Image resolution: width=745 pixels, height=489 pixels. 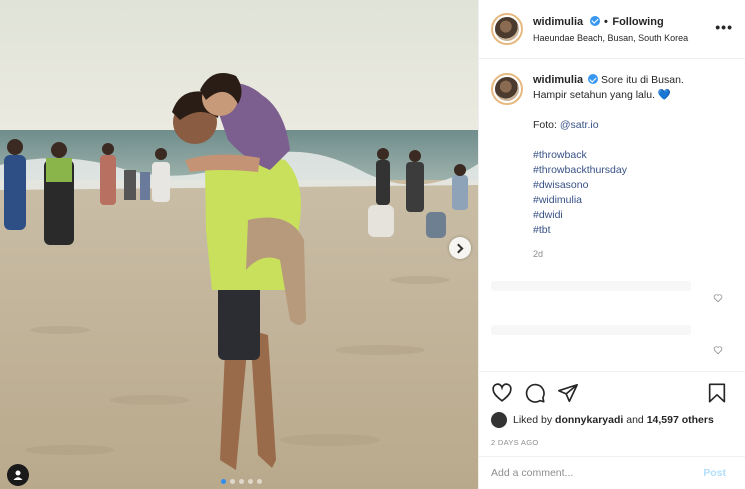 I want to click on hashtag-link: #dwisasono, so click(x=608, y=185).